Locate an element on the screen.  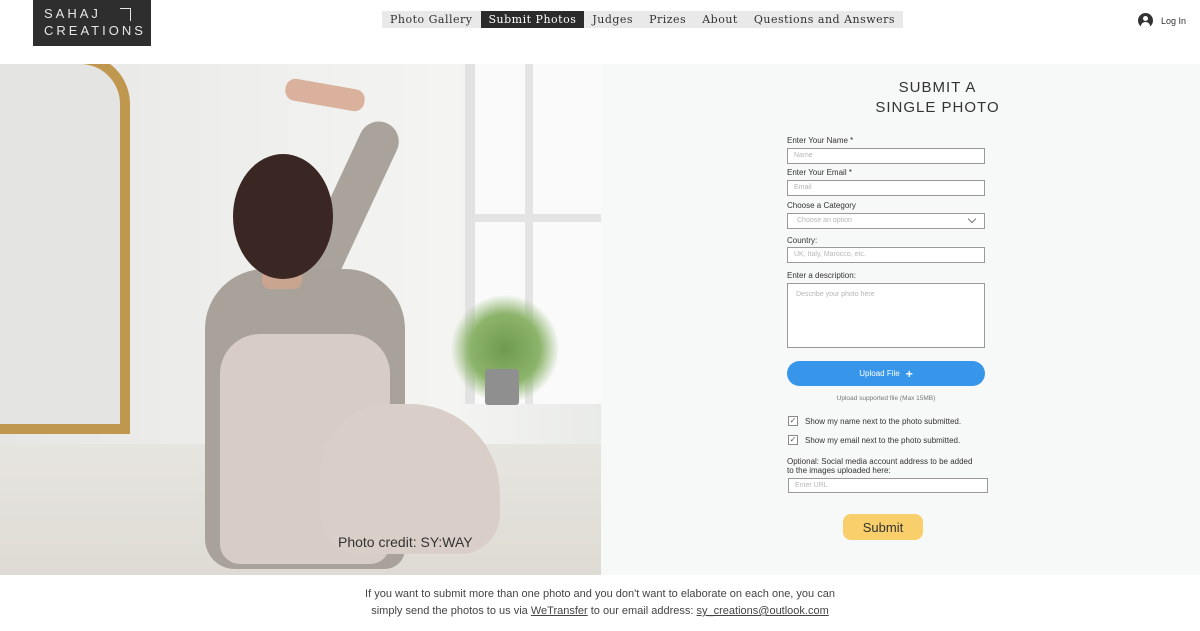
social-url-field: Enter URL is located at coordinates (888, 485).